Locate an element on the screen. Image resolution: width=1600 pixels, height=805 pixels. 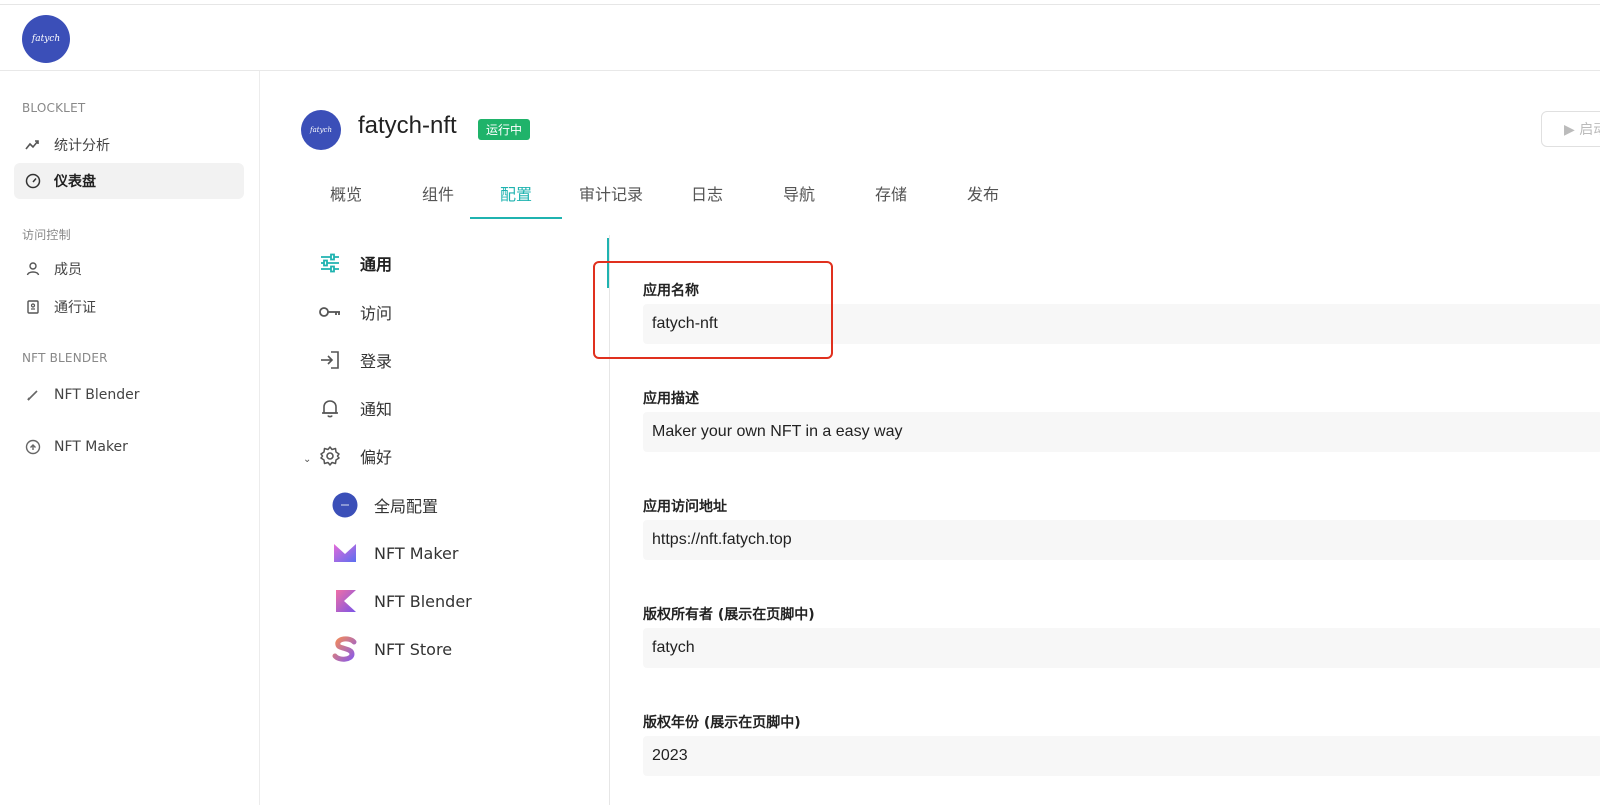
nft-blender-icon is located at coordinates (345, 601).